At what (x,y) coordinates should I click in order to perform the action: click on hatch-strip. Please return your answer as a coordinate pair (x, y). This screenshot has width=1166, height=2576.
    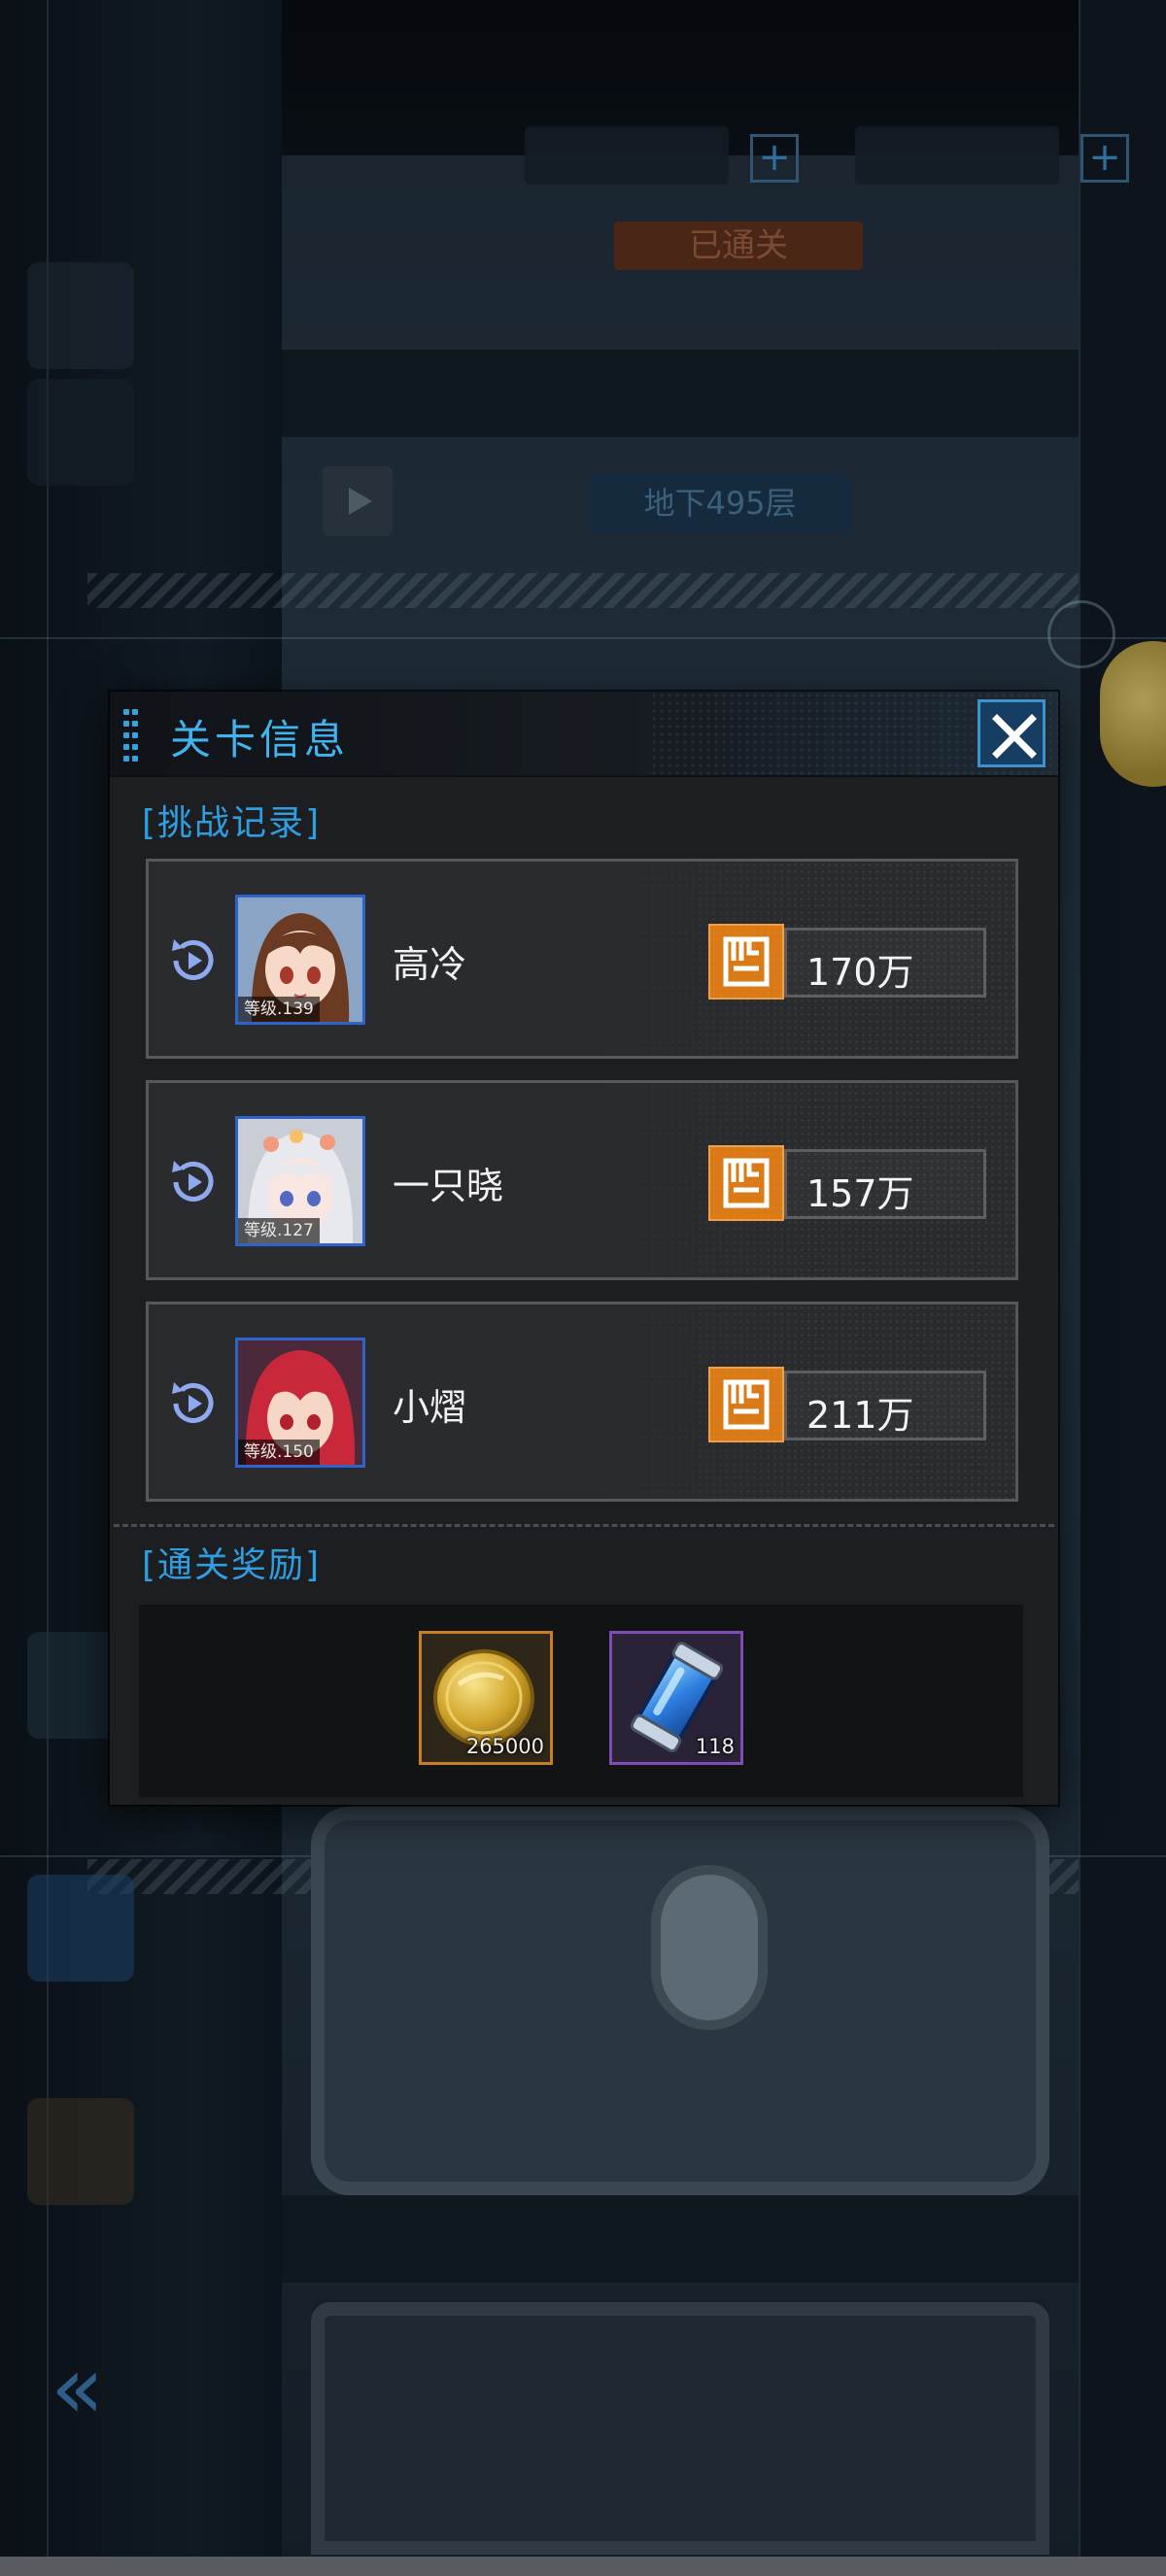
    Looking at the image, I should click on (583, 590).